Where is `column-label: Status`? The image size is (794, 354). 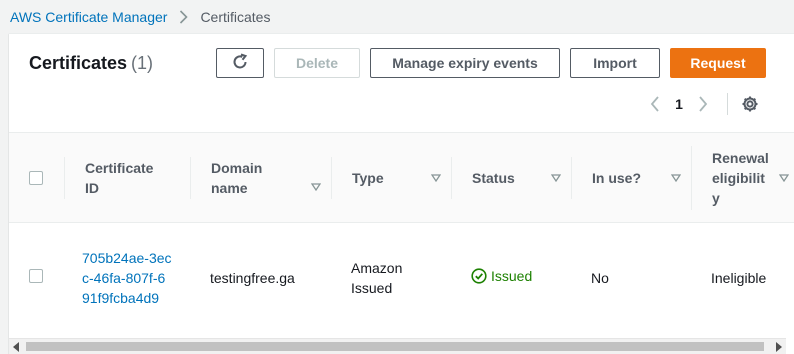
column-label: Status is located at coordinates (493, 177).